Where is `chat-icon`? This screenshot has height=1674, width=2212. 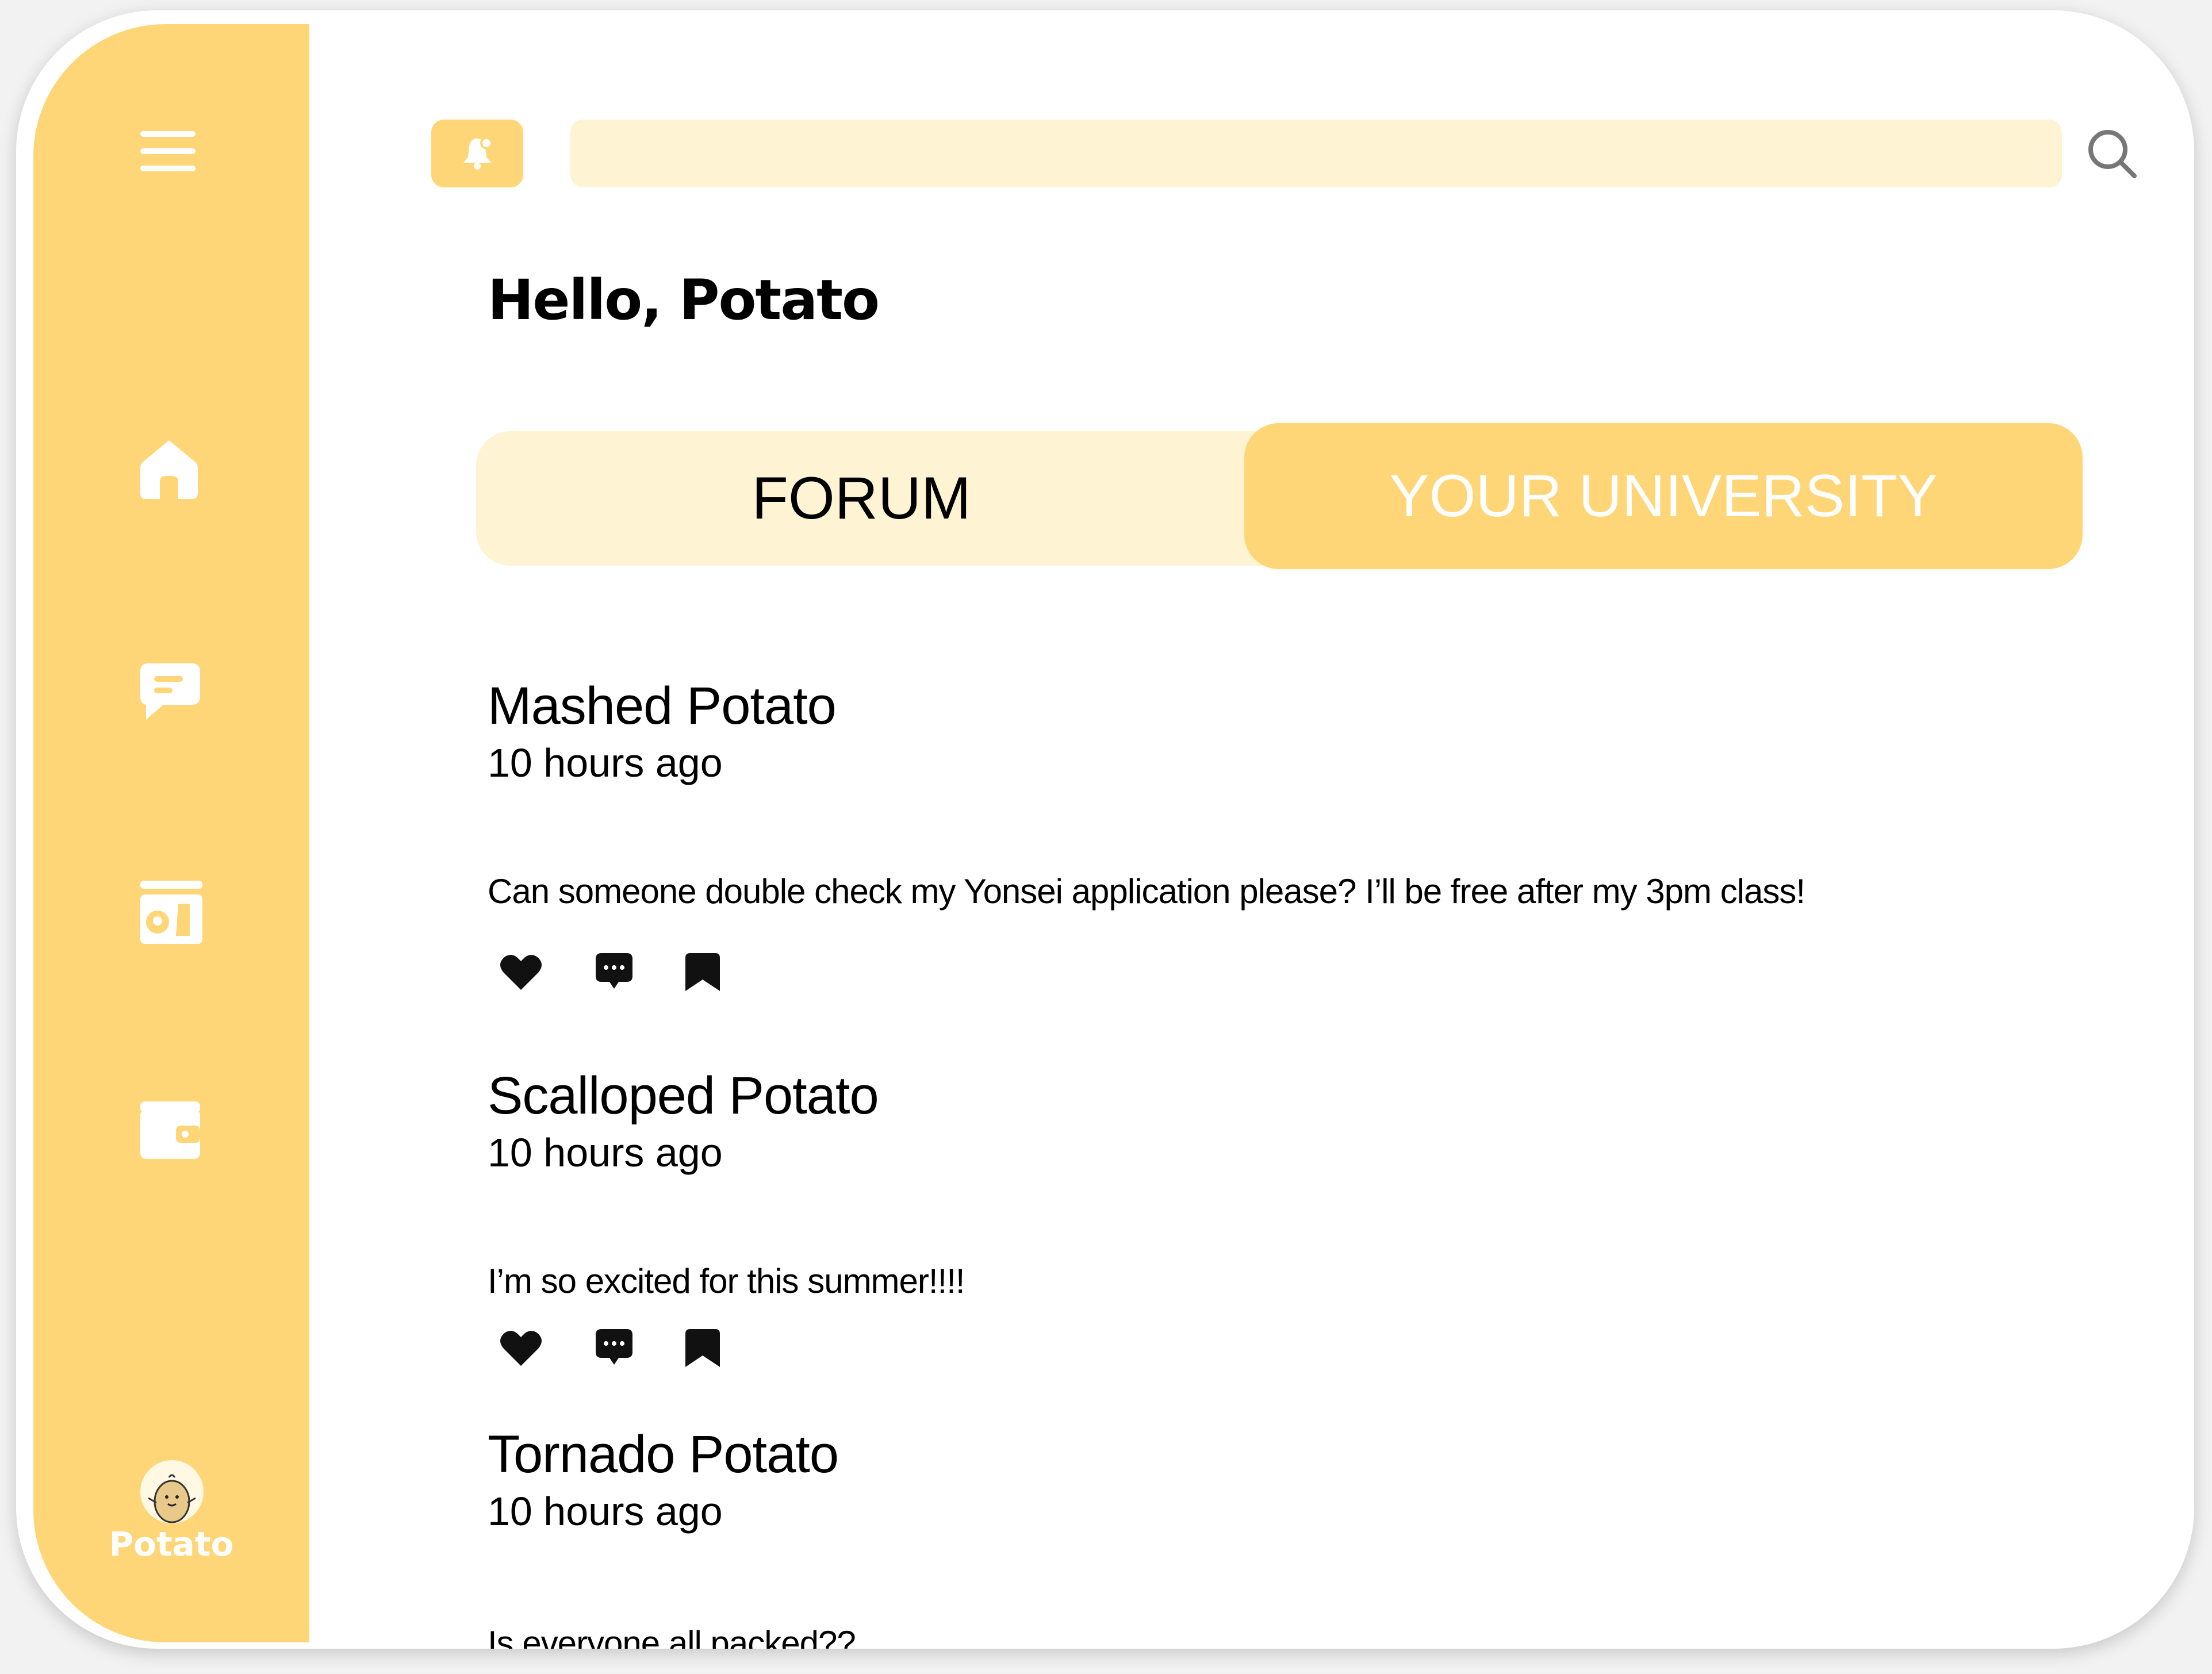 chat-icon is located at coordinates (170, 692).